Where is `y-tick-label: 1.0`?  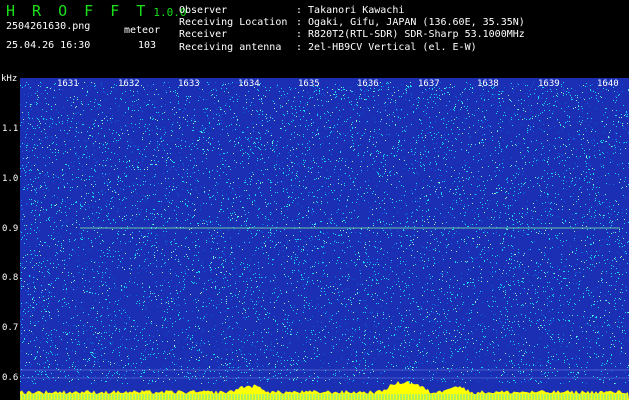
y-tick-label: 1.0 is located at coordinates (10, 179).